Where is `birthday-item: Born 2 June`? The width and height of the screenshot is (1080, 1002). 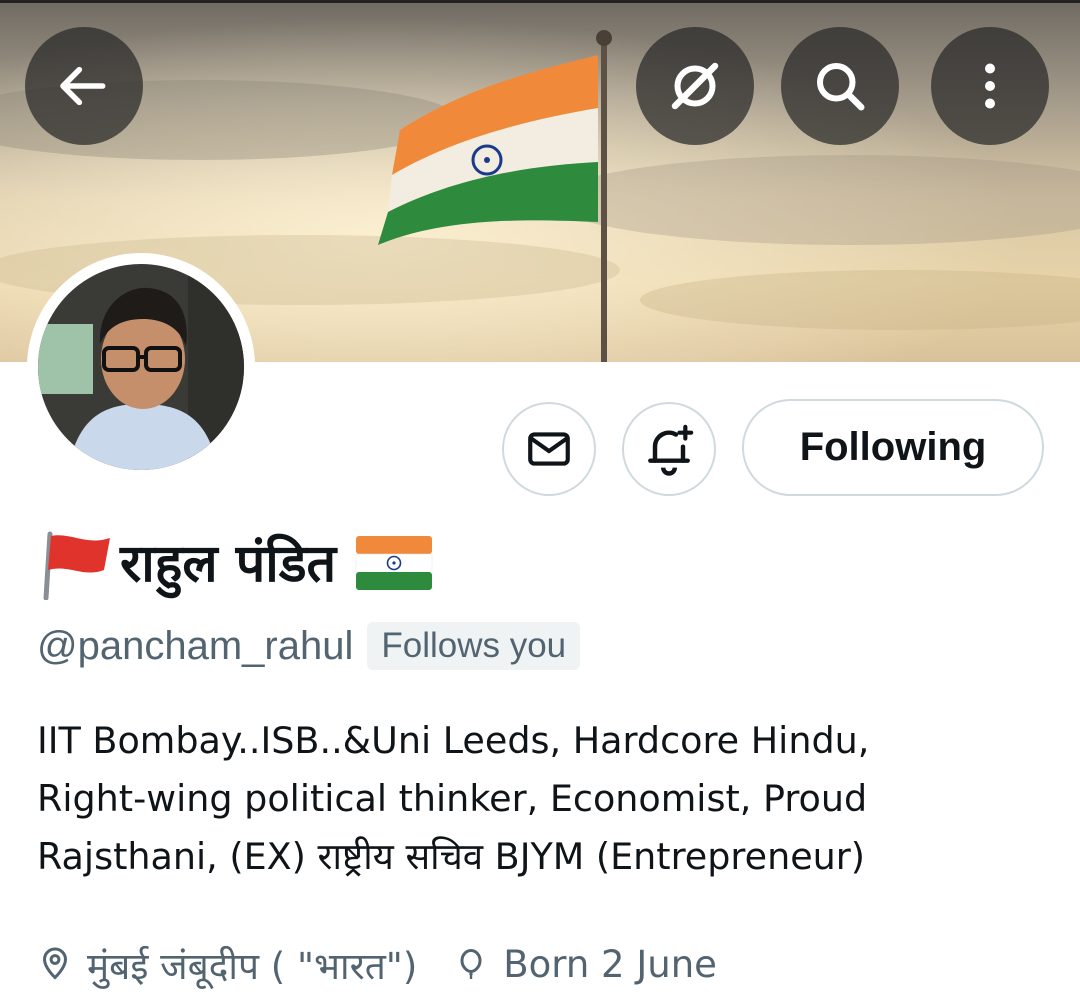 birthday-item: Born 2 June is located at coordinates (585, 964).